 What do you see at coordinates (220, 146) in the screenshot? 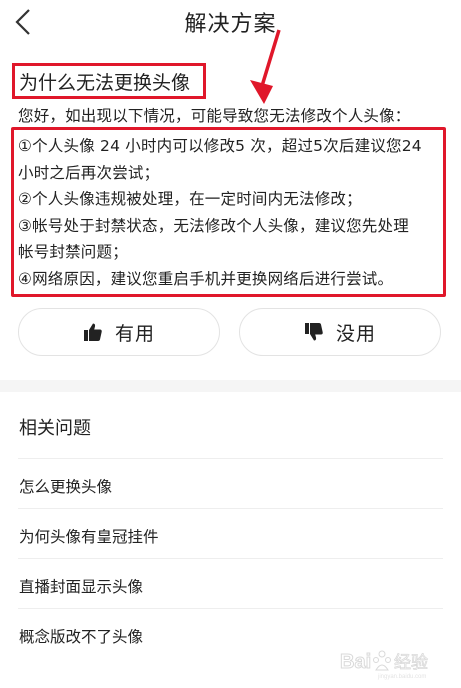
I see `answer-line: ①个人头像 24 小时内可以修改5 次，超过5次后建议您24` at bounding box center [220, 146].